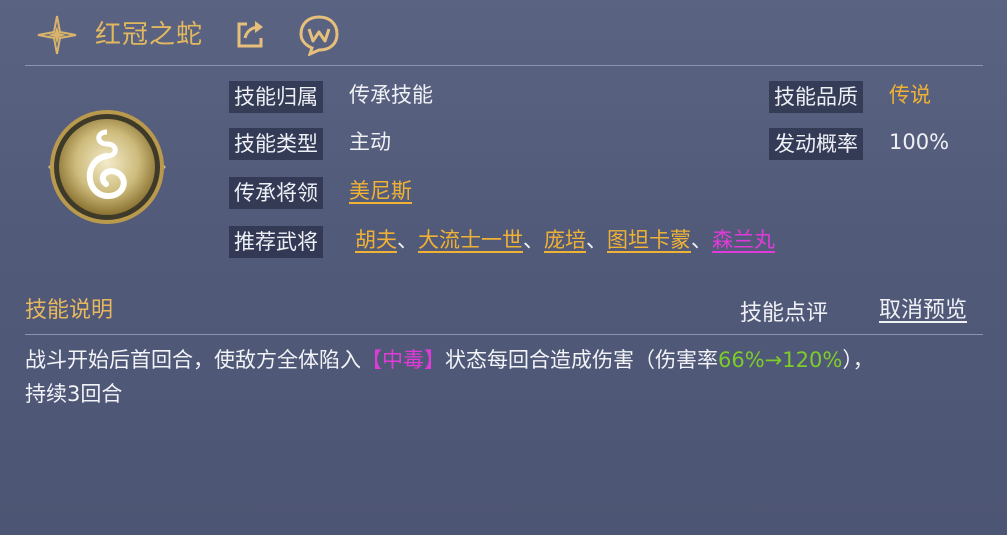 The width and height of the screenshot is (1007, 535). What do you see at coordinates (780, 360) in the screenshot?
I see `damage-rate: 66%→120%` at bounding box center [780, 360].